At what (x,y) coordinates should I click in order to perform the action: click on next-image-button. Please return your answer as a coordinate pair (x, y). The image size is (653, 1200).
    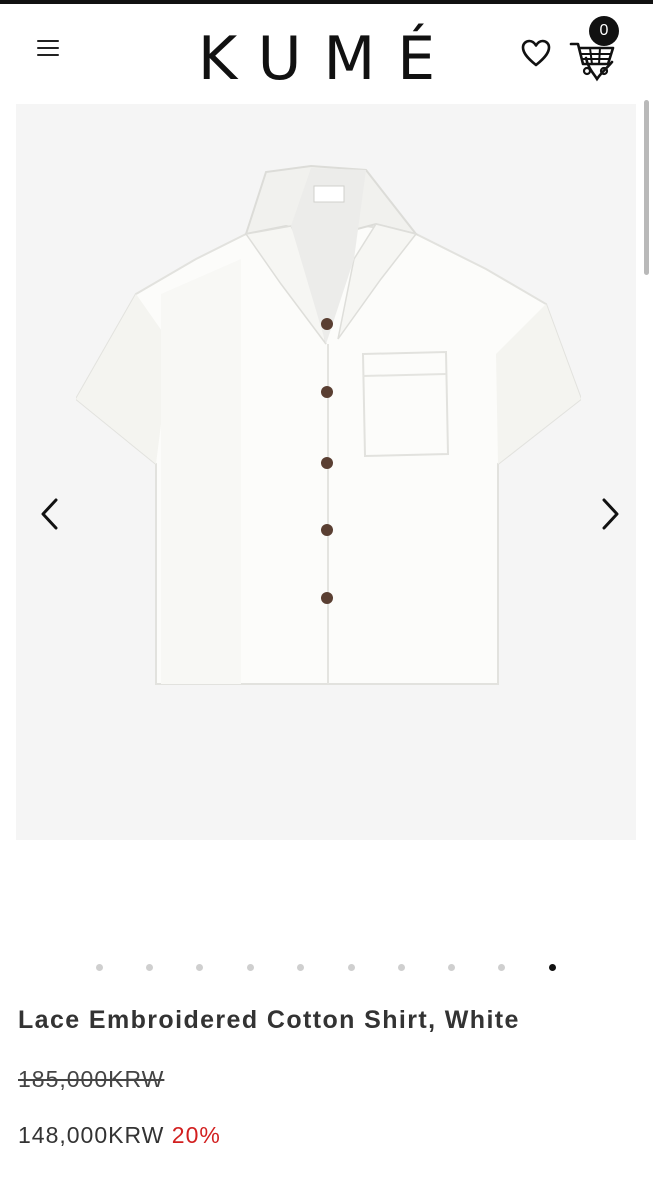
    Looking at the image, I should click on (610, 514).